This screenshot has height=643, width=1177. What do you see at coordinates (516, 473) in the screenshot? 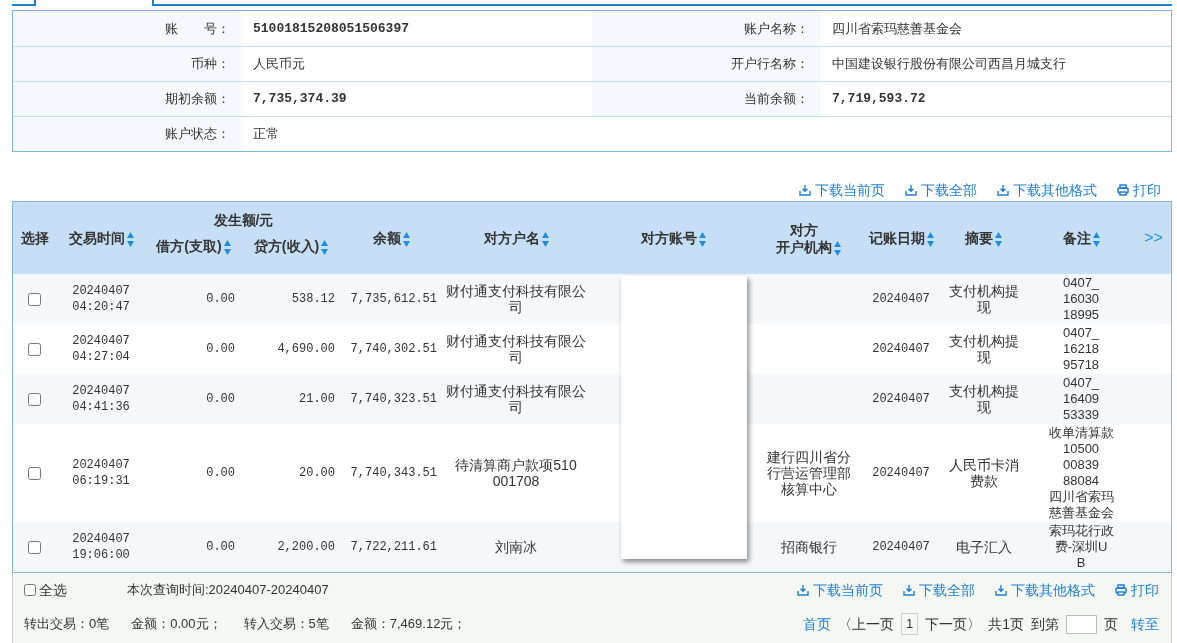
I see `counterparty-name: 待清算商户款项510 001708` at bounding box center [516, 473].